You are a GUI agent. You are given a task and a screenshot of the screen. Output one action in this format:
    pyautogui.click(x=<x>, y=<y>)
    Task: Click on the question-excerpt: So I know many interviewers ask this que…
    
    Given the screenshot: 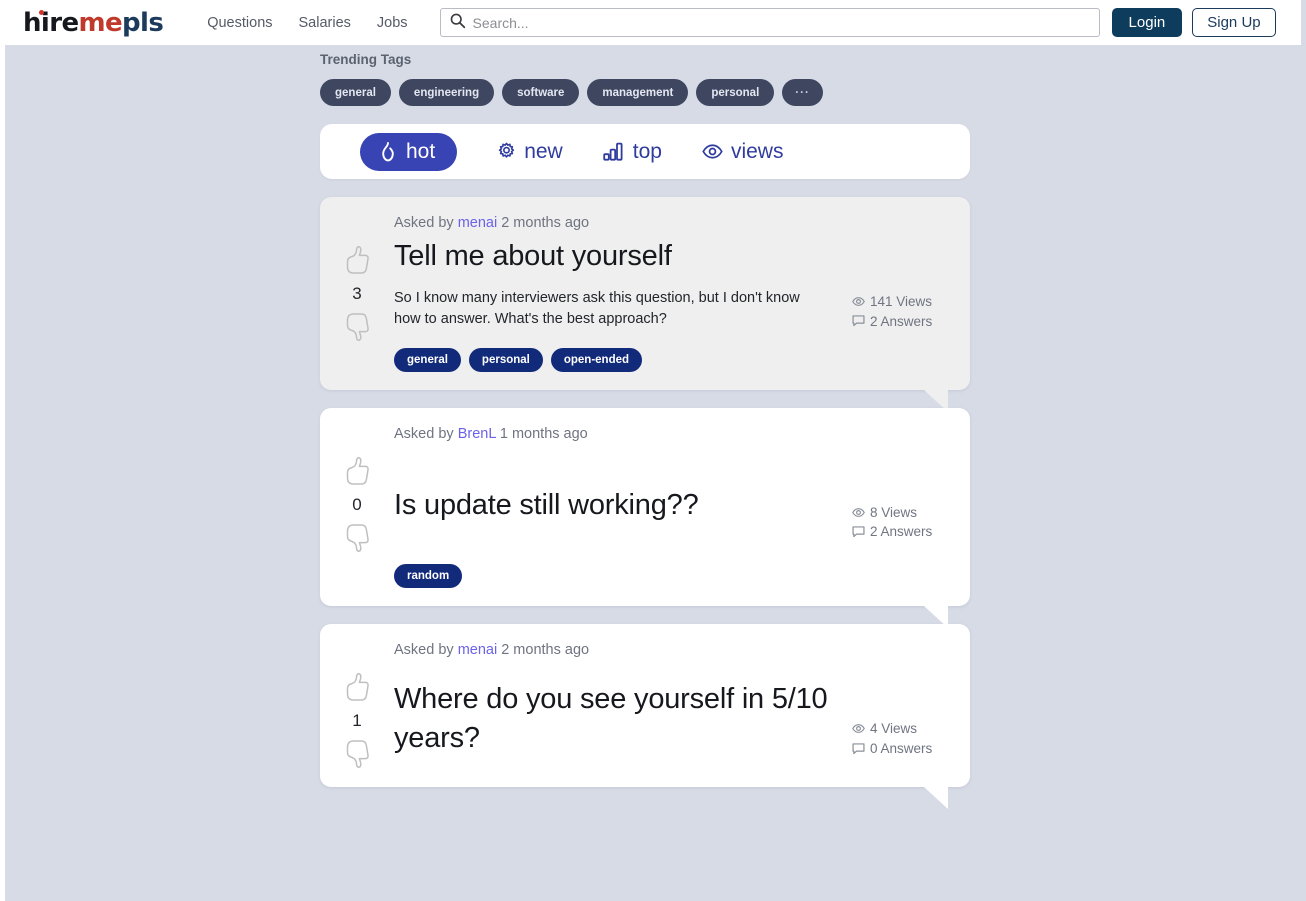 What is the action you would take?
    pyautogui.click(x=597, y=308)
    